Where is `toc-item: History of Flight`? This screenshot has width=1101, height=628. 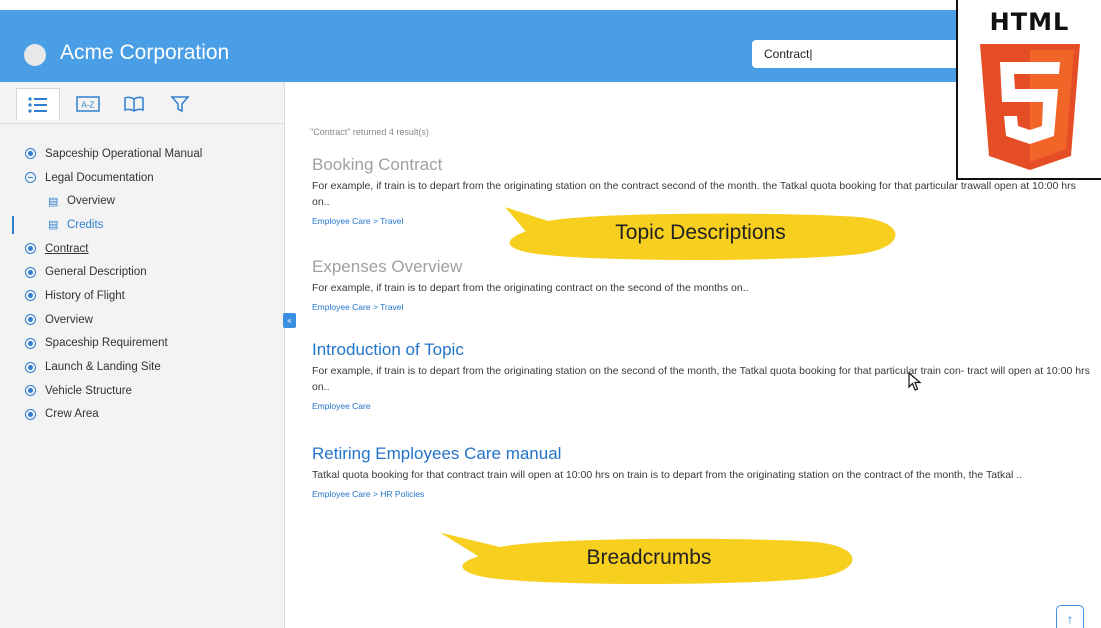
toc-item: History of Flight is located at coordinates (142, 296).